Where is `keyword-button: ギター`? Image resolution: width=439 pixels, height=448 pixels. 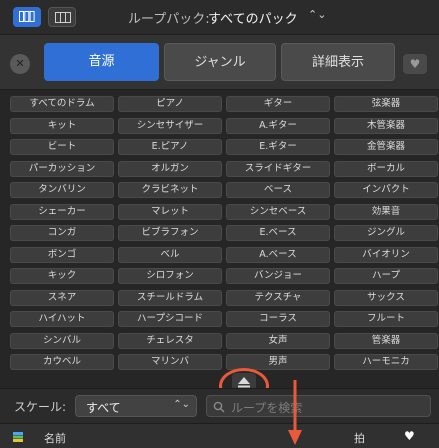 keyword-button: ギター is located at coordinates (278, 104).